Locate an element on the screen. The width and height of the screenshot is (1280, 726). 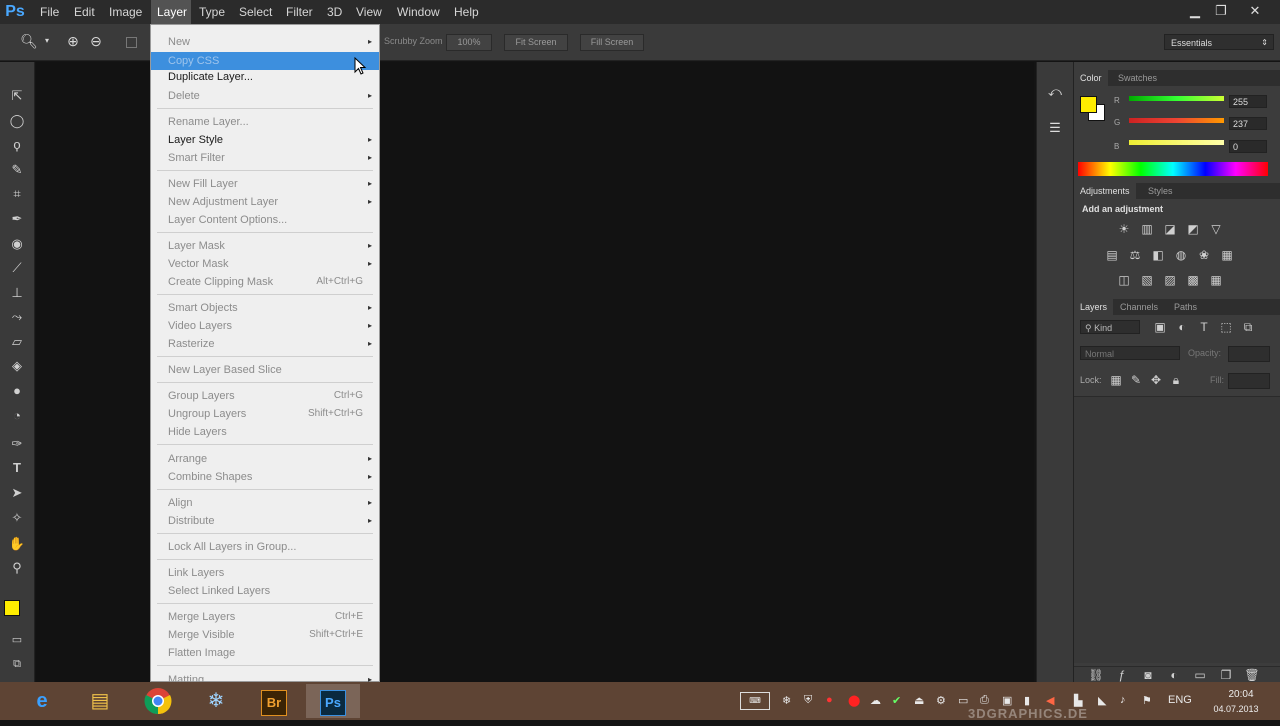
filter-pixel-icon: ▣ is located at coordinates (1160, 327).